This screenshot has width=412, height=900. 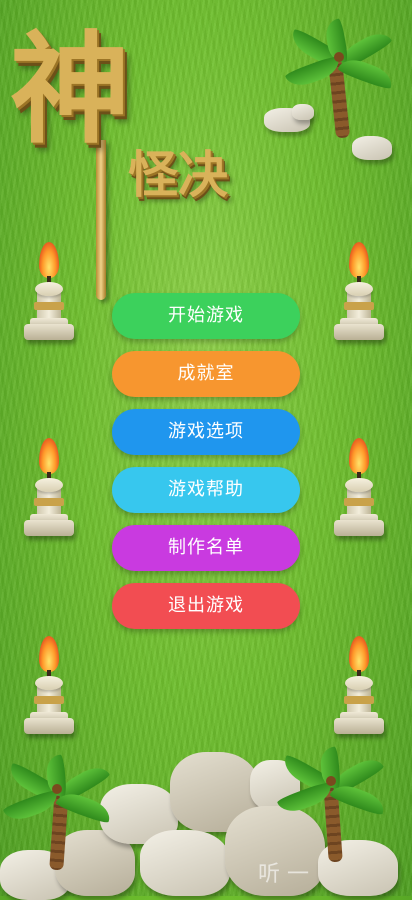 What do you see at coordinates (338, 804) in the screenshot?
I see `palm-tree-bottom-right` at bounding box center [338, 804].